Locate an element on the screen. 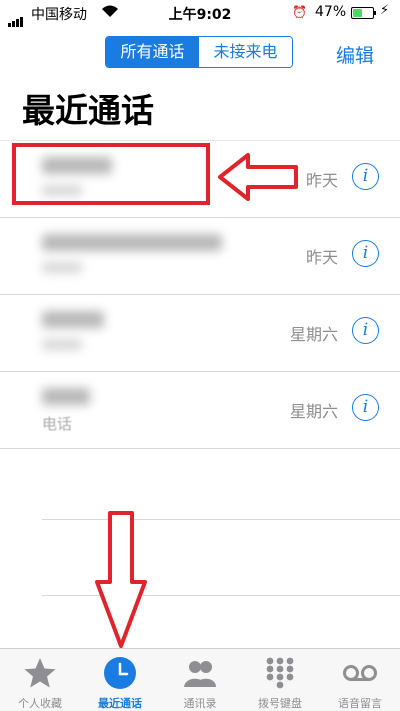 Image resolution: width=400 pixels, height=711 pixels. contacts-icon is located at coordinates (200, 674).